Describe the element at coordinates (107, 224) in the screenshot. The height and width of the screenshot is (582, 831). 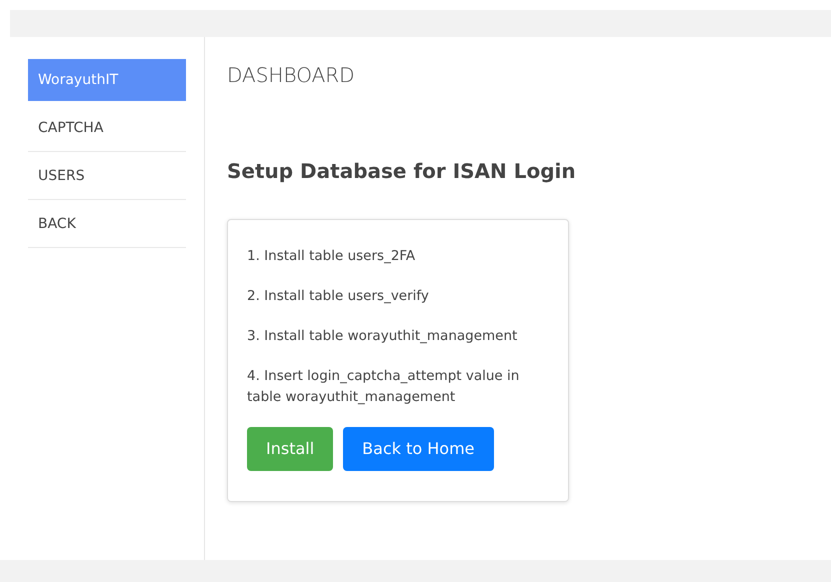
I see `sidebar-item: BACK` at that location.